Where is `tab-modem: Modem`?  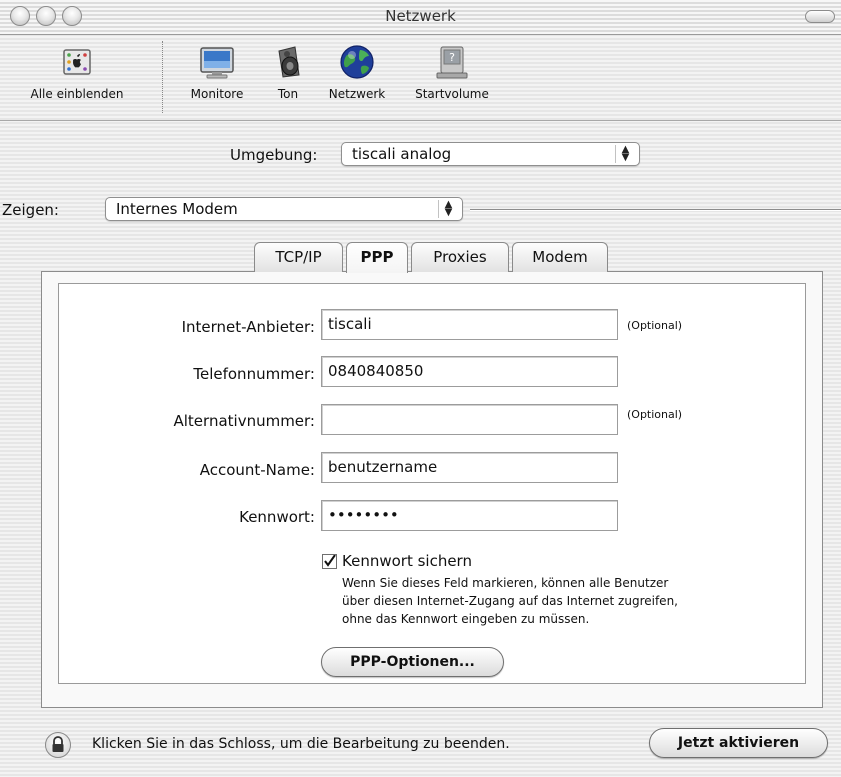
tab-modem: Modem is located at coordinates (560, 257).